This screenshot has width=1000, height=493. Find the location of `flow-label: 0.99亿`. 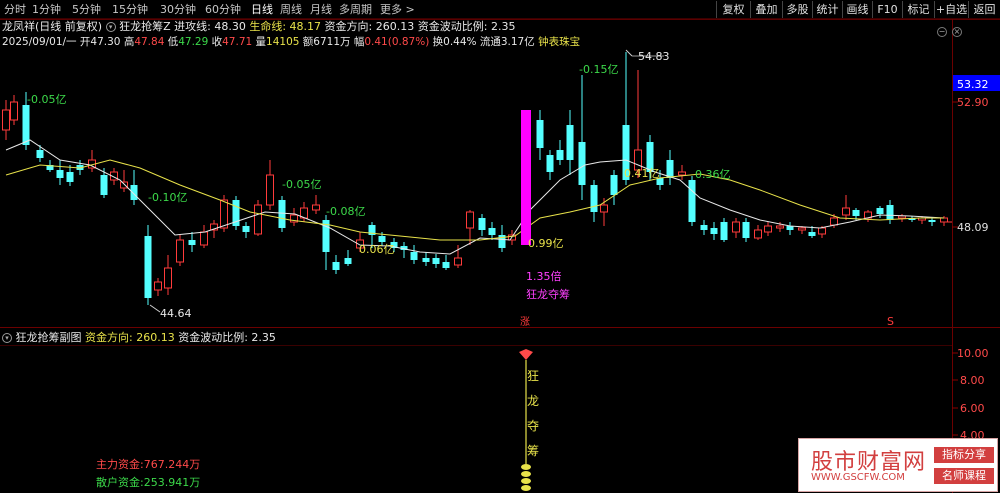

flow-label: 0.99亿 is located at coordinates (546, 243).